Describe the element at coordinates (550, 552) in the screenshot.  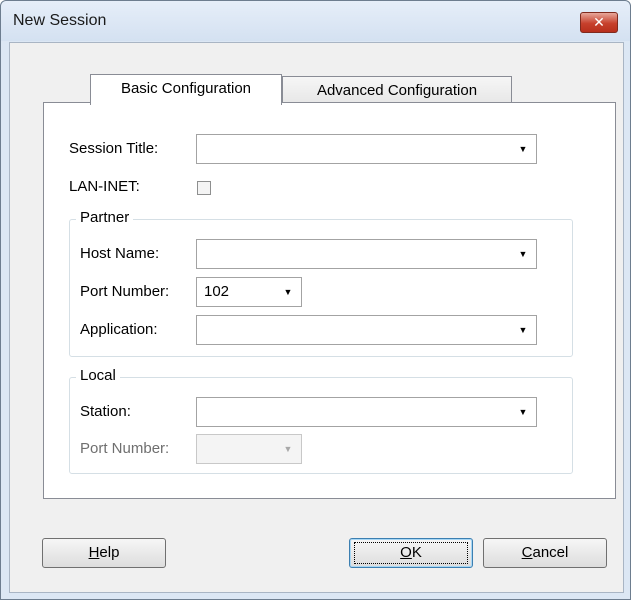
I see `cancel-label: ancel` at that location.